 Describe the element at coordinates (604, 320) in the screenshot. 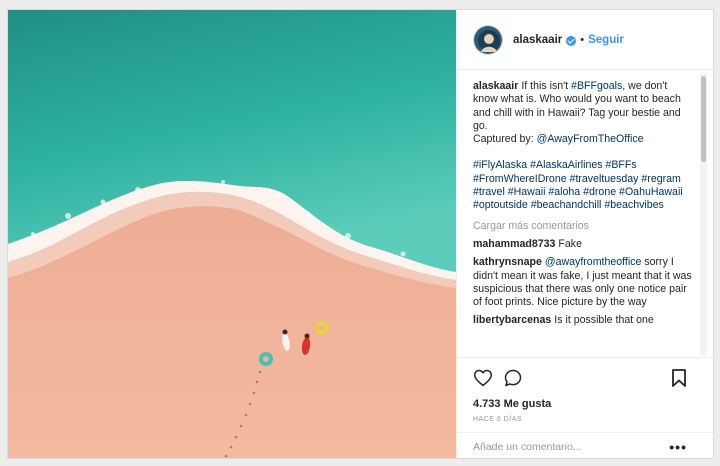

I see `comment-text: Is it possible that one` at that location.